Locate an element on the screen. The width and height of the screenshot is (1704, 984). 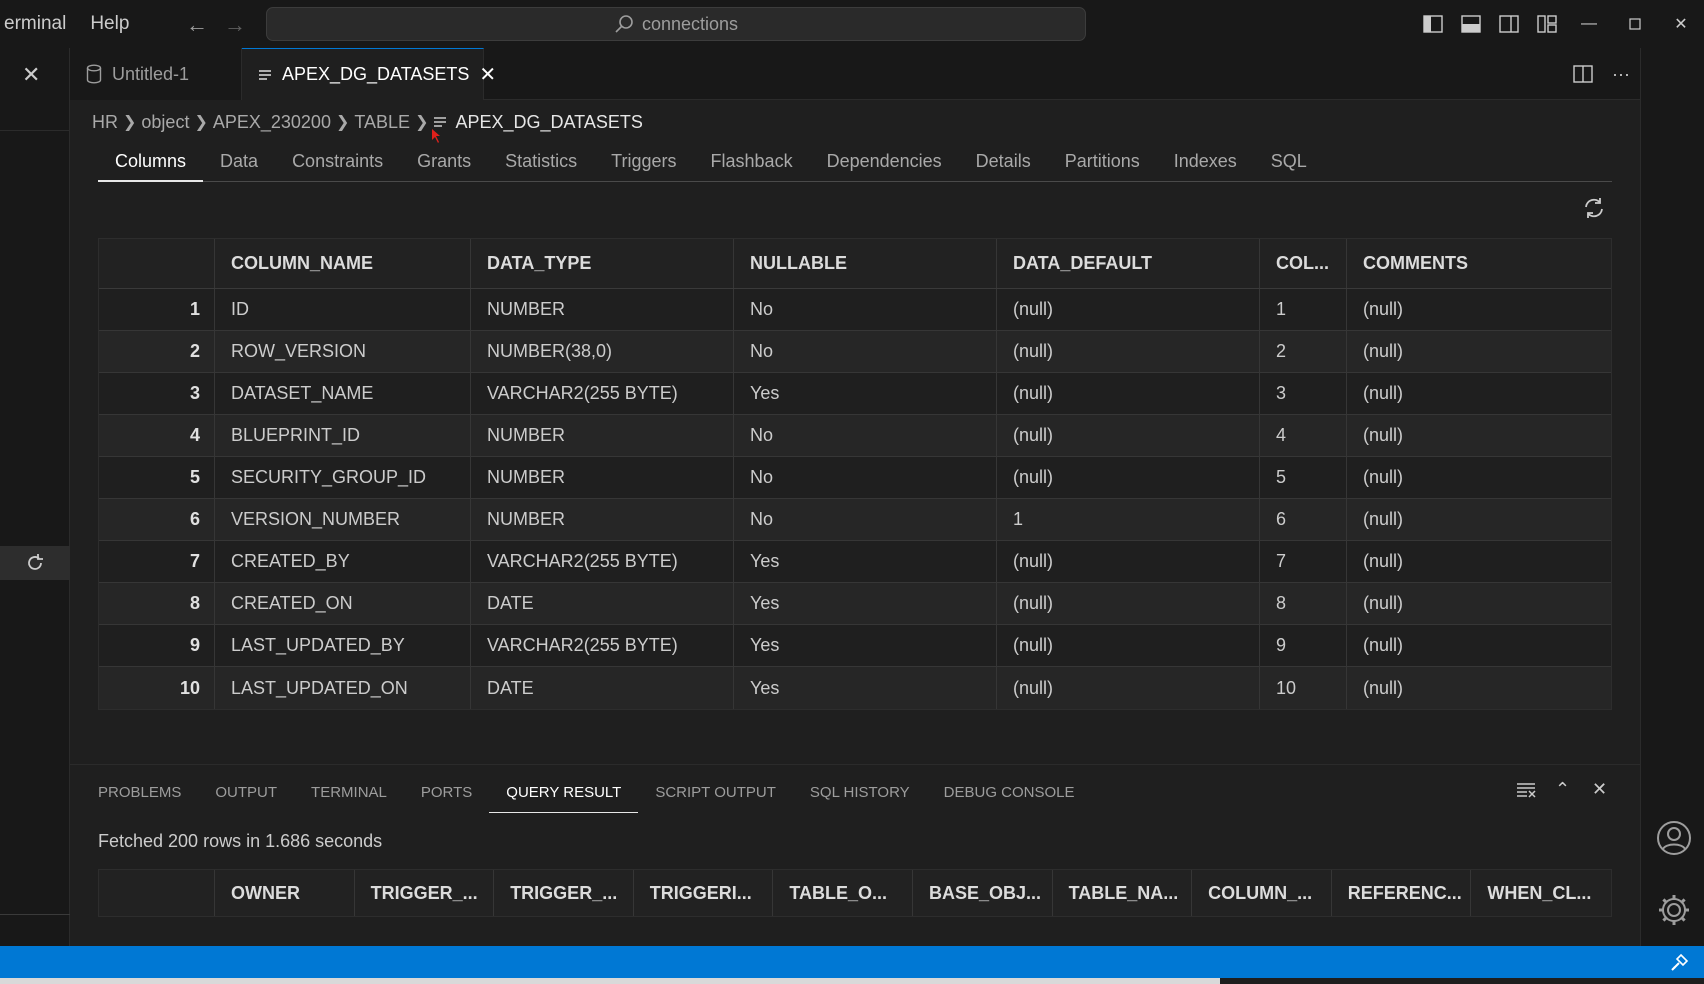
tab-data: Data is located at coordinates (239, 163).